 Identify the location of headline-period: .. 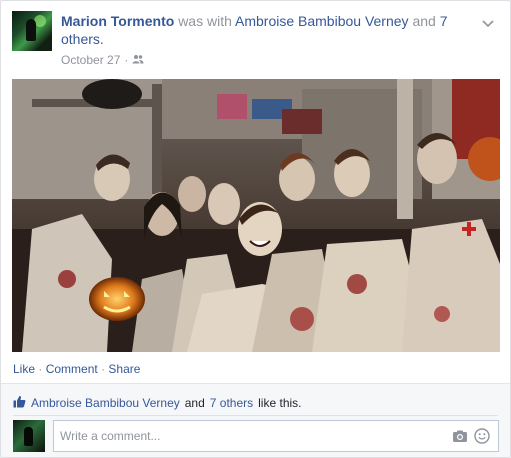
(101, 39).